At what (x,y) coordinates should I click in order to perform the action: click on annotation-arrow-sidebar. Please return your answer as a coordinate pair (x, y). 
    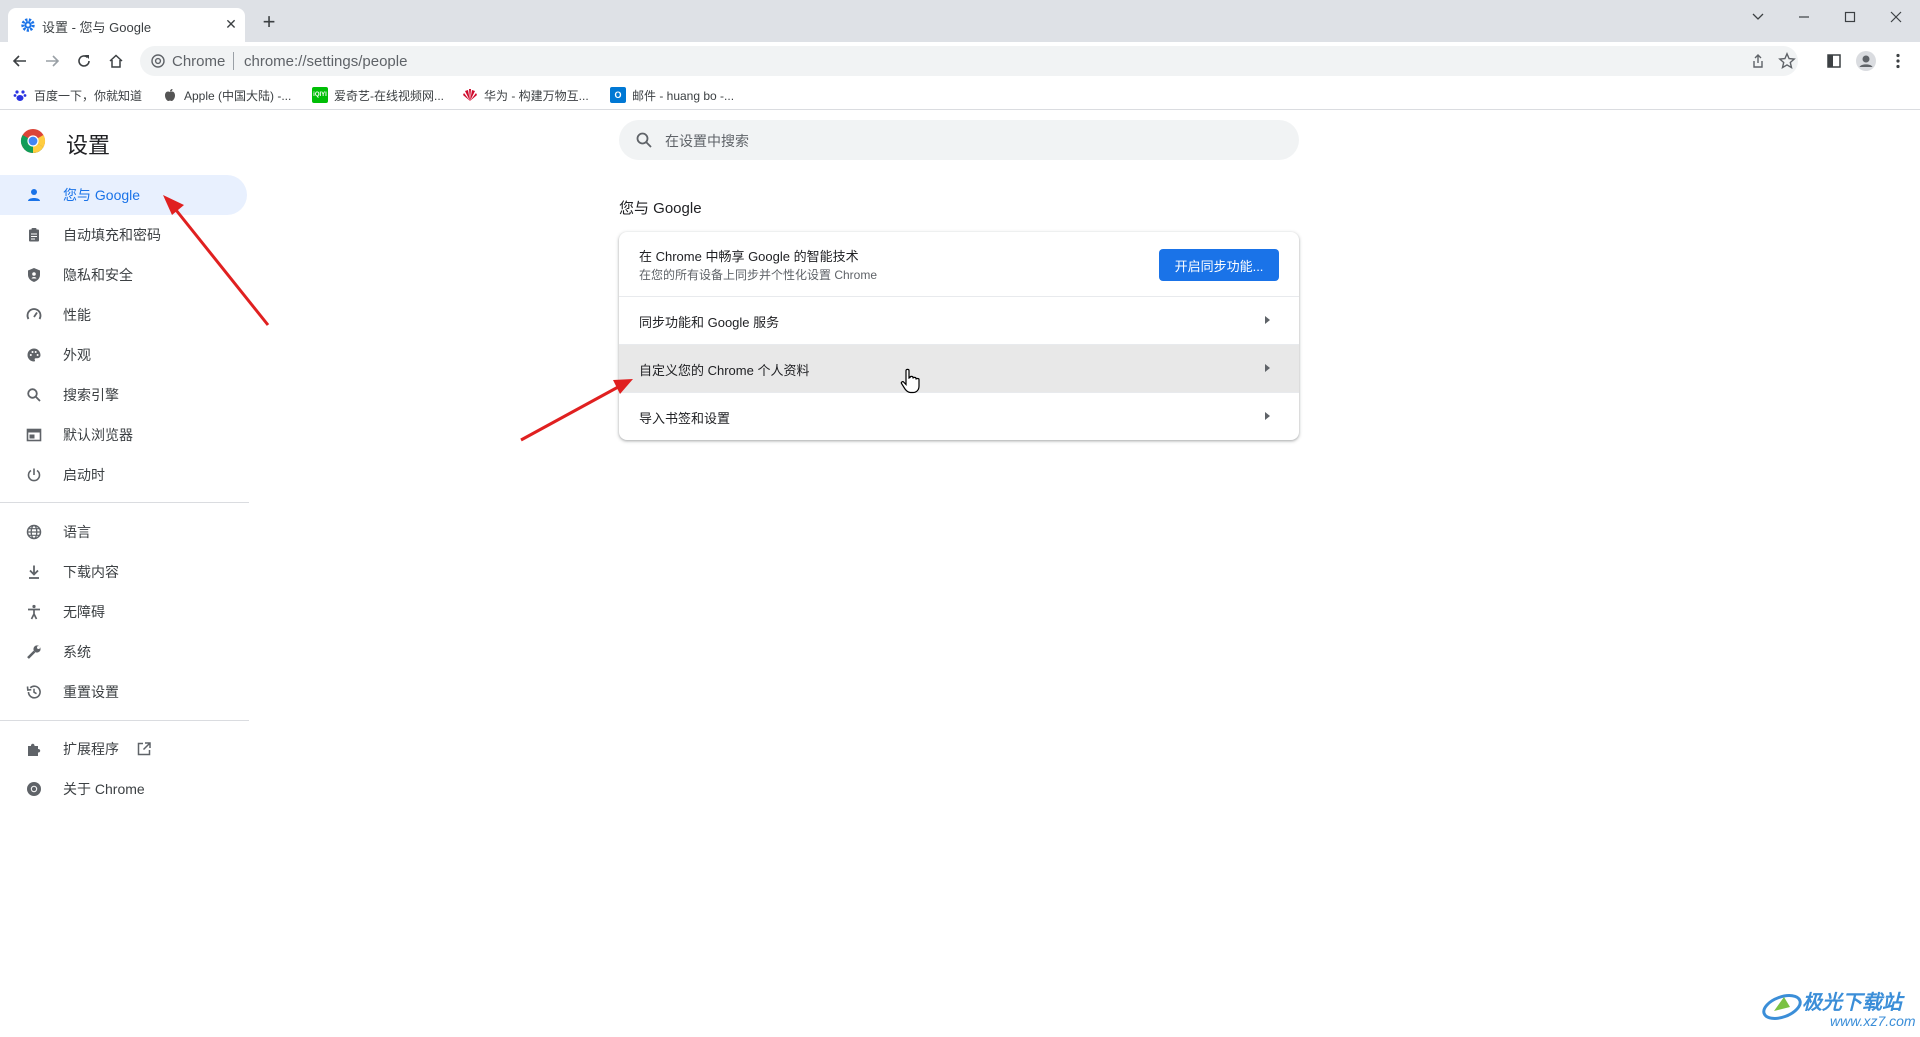
    Looking at the image, I should click on (216, 260).